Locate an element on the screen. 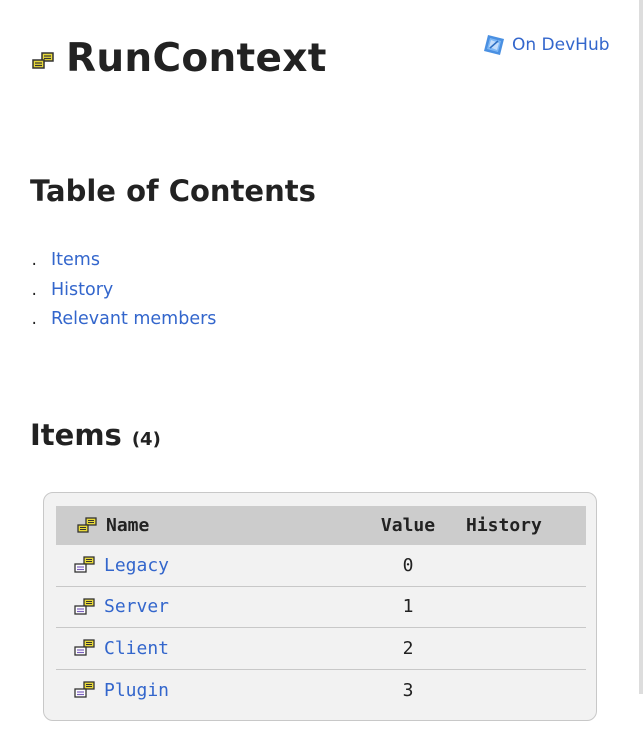 Image resolution: width=643 pixels, height=750 pixels. toc-item: . Relevant members is located at coordinates (123, 324).